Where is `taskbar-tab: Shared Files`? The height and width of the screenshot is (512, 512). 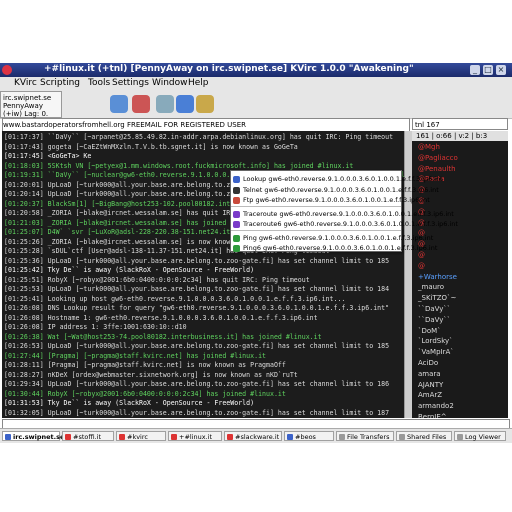
taskbar-tab: Shared Files is located at coordinates (424, 436).